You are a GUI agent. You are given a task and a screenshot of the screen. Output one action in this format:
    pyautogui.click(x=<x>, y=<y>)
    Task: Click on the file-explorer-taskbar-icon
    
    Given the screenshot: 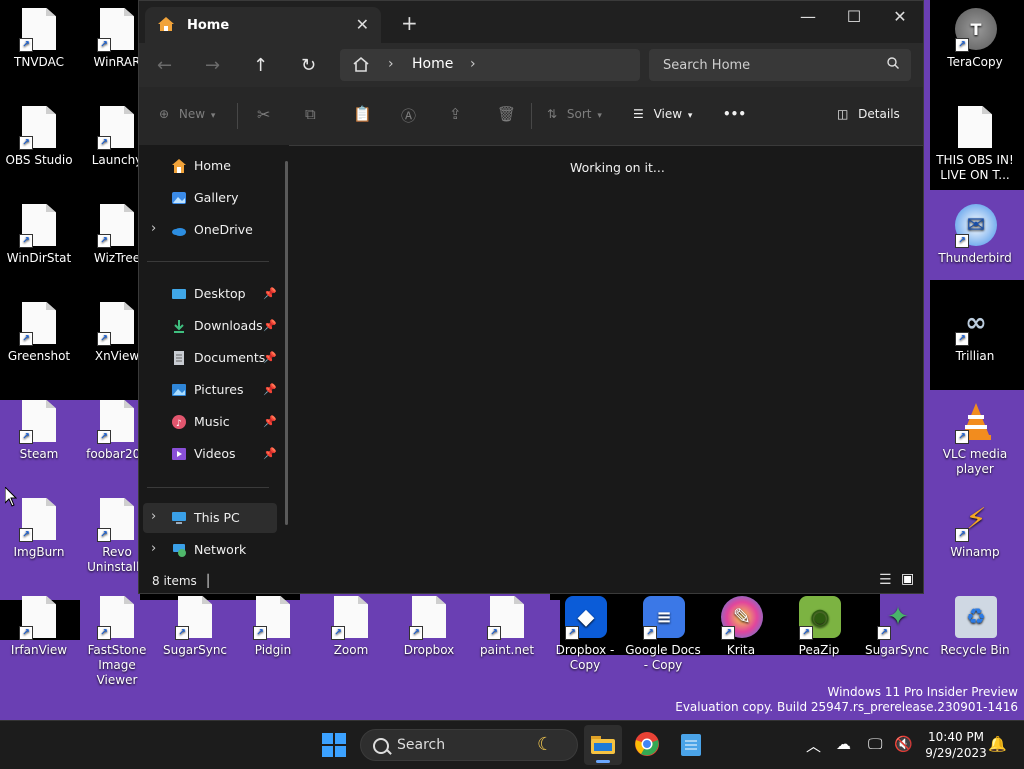 What is the action you would take?
    pyautogui.click(x=603, y=745)
    